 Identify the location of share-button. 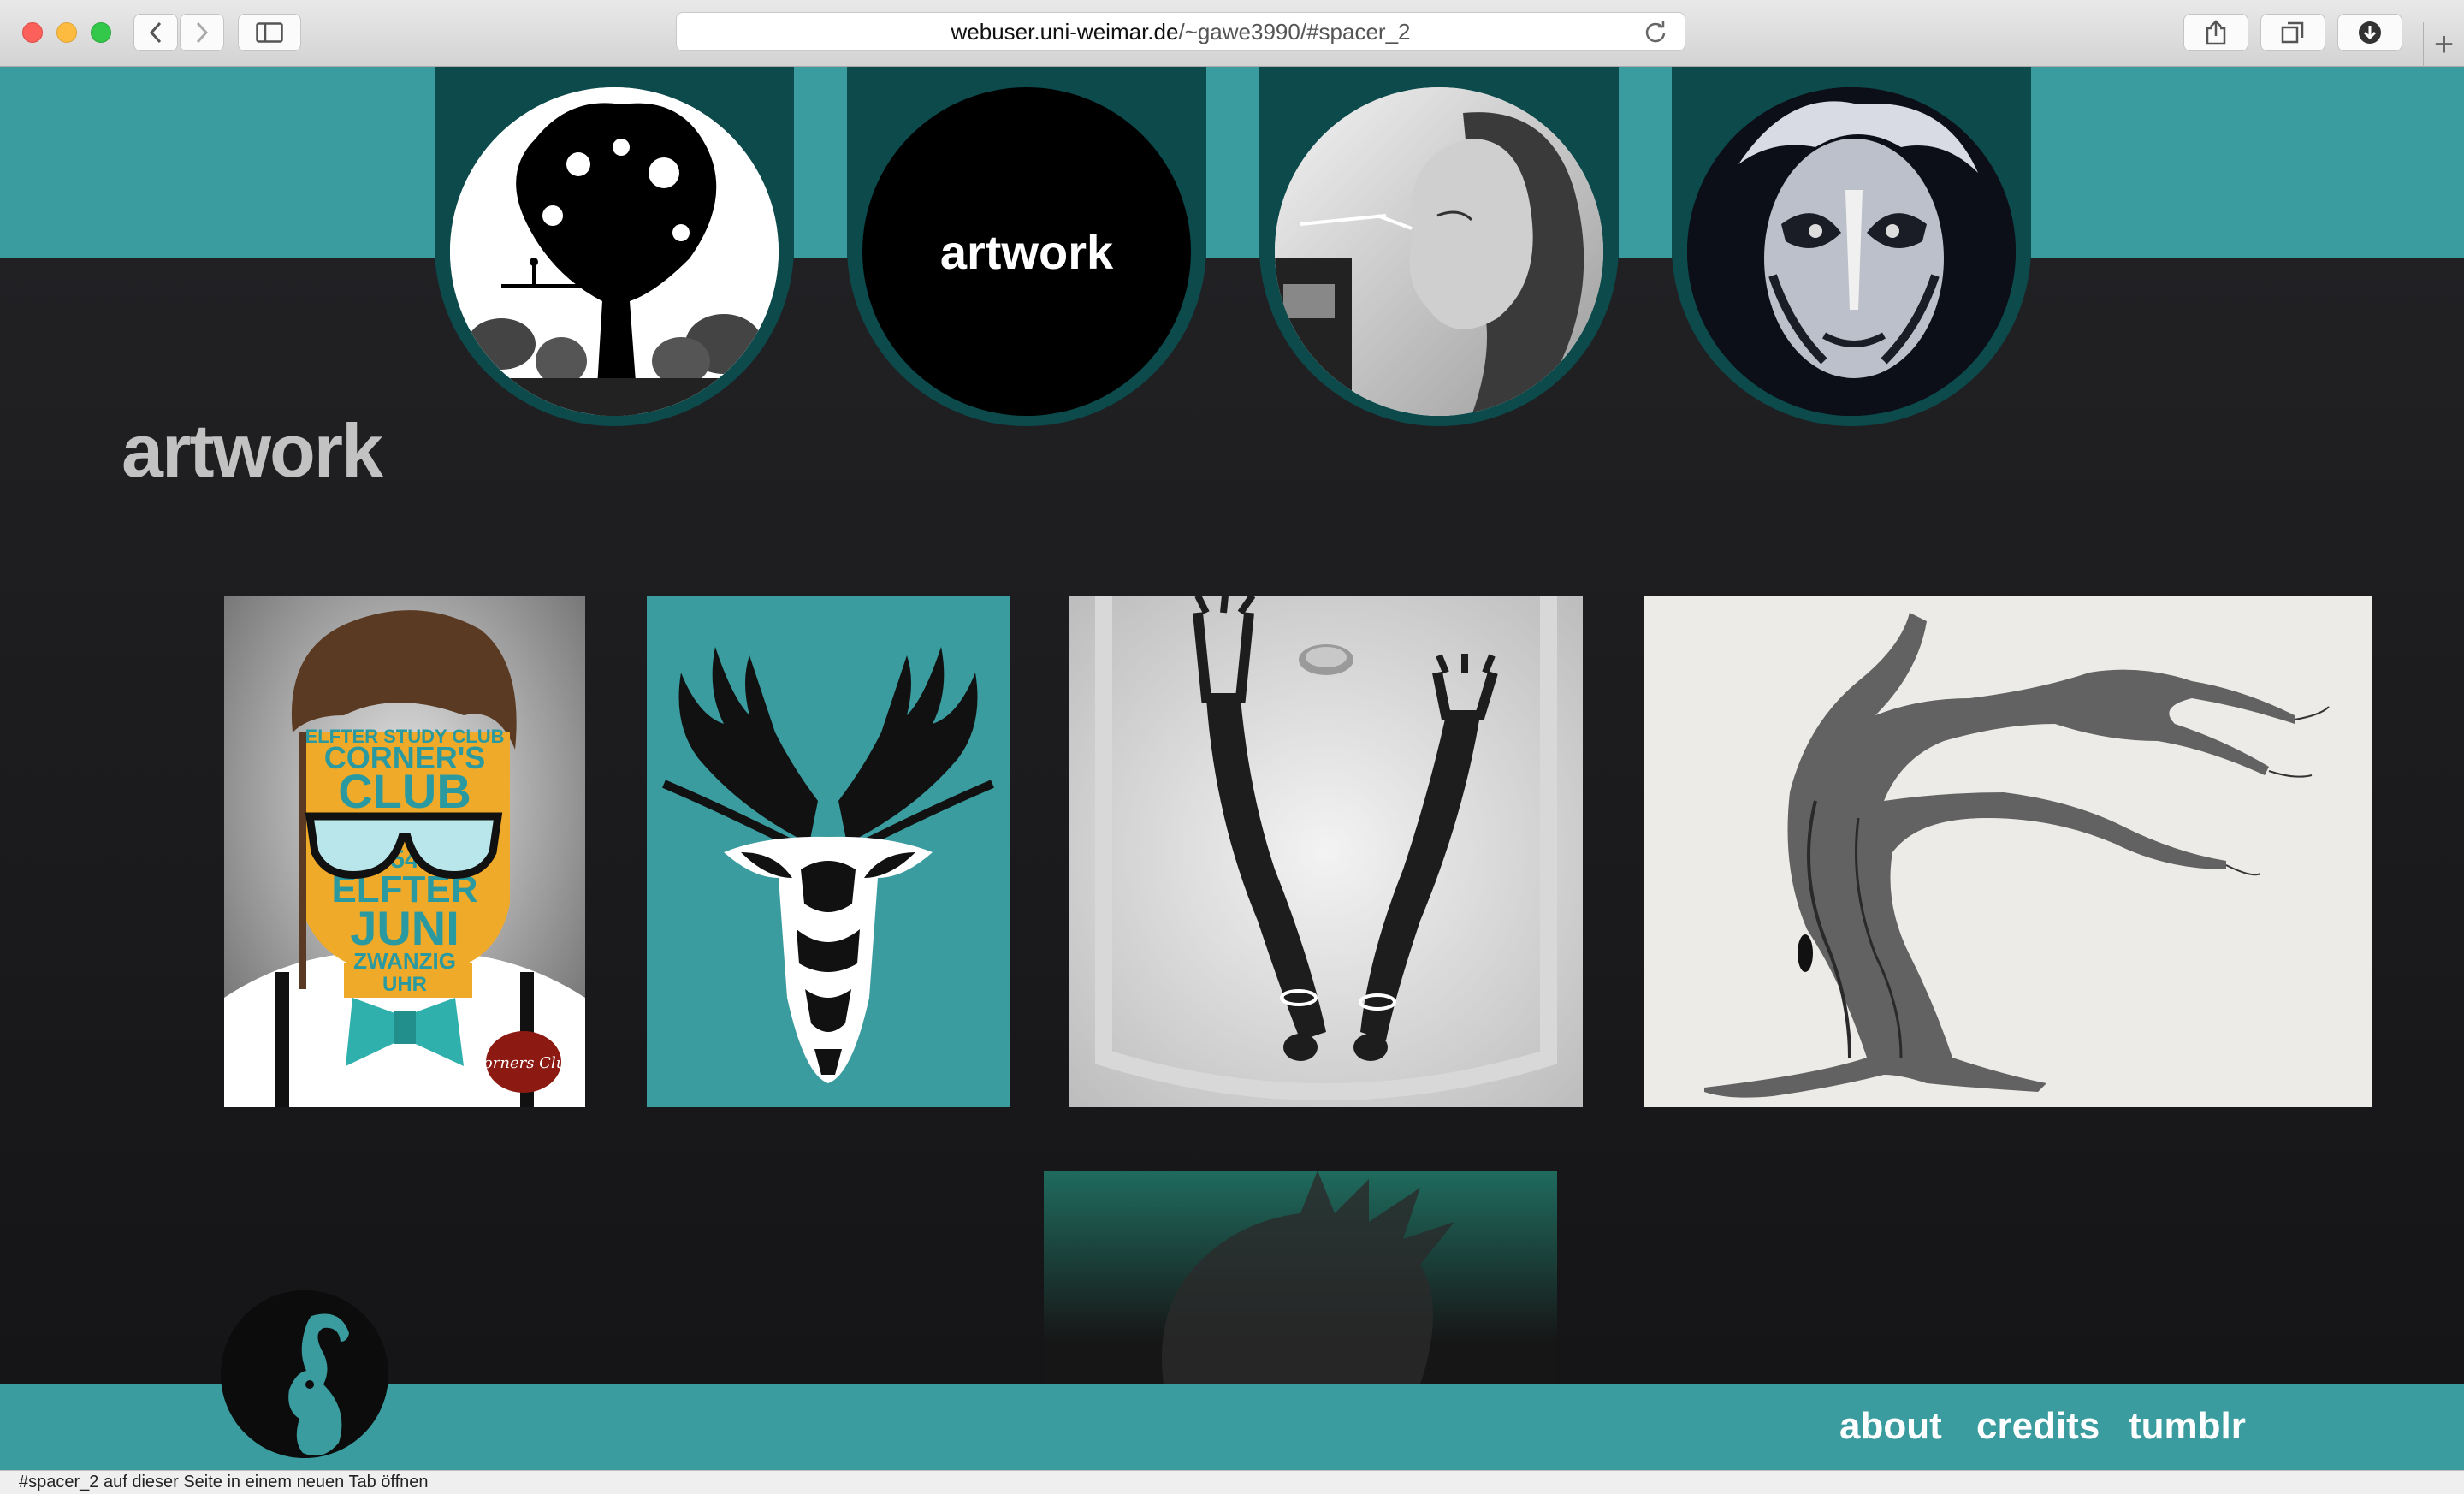
(2215, 32).